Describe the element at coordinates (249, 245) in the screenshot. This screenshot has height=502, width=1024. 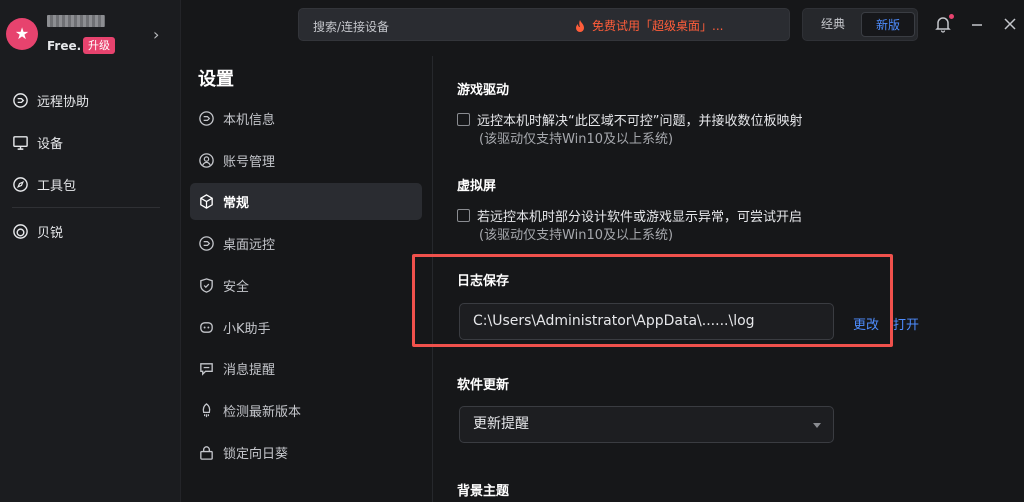
I see `settings-item-label: 桌面远控` at that location.